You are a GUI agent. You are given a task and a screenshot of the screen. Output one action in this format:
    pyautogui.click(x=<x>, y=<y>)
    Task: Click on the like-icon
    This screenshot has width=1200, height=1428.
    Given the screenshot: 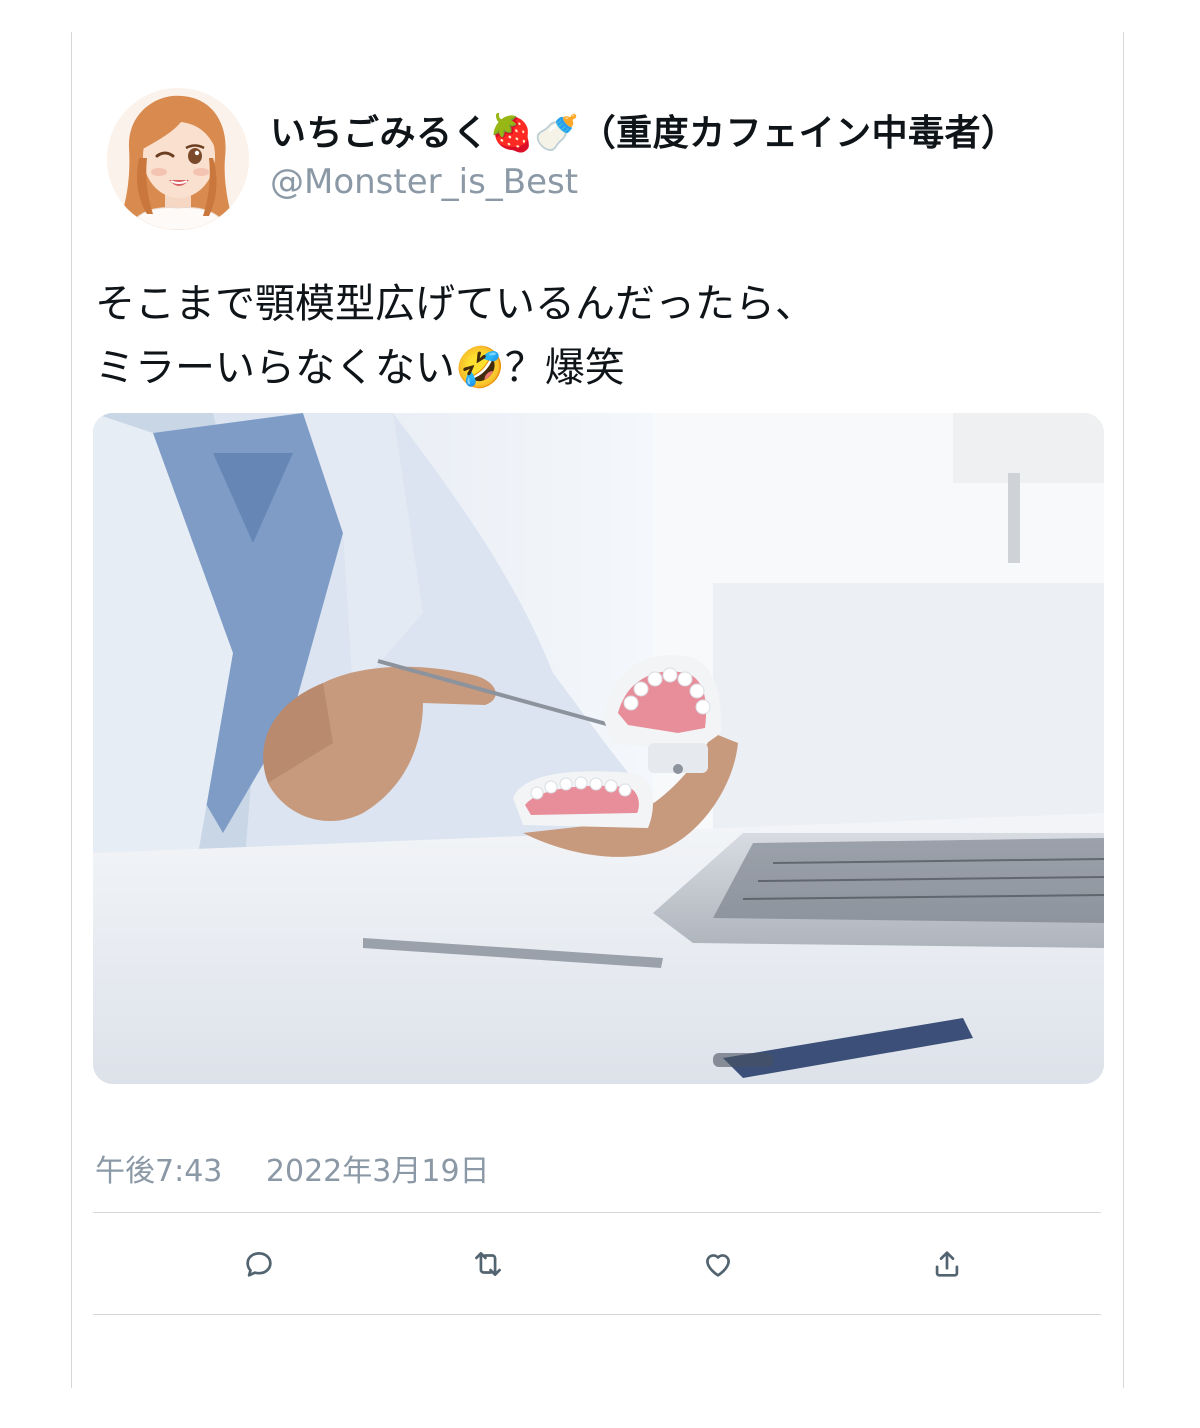 What is the action you would take?
    pyautogui.click(x=718, y=1265)
    